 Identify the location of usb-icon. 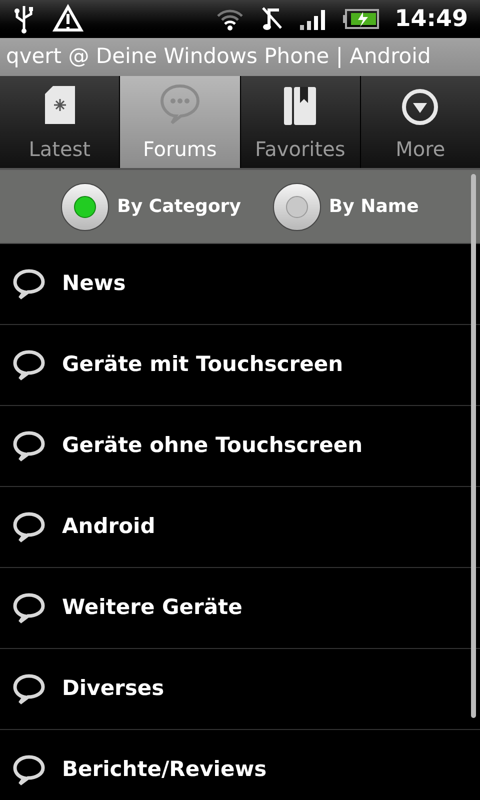
(24, 19).